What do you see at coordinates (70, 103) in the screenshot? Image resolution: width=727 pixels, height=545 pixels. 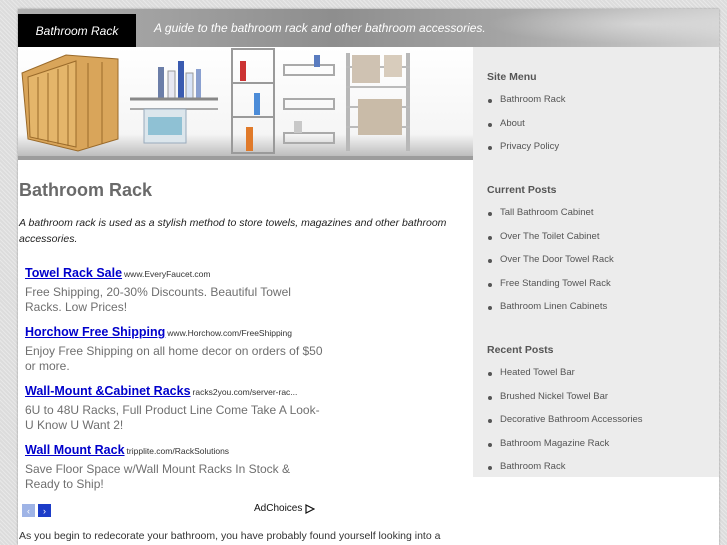 I see `wooden-rack-image` at bounding box center [70, 103].